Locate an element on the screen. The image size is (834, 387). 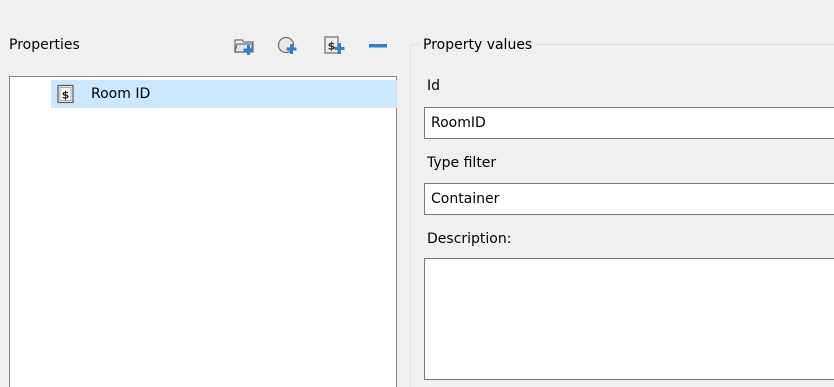
add-string-property-button: $ is located at coordinates (335, 46).